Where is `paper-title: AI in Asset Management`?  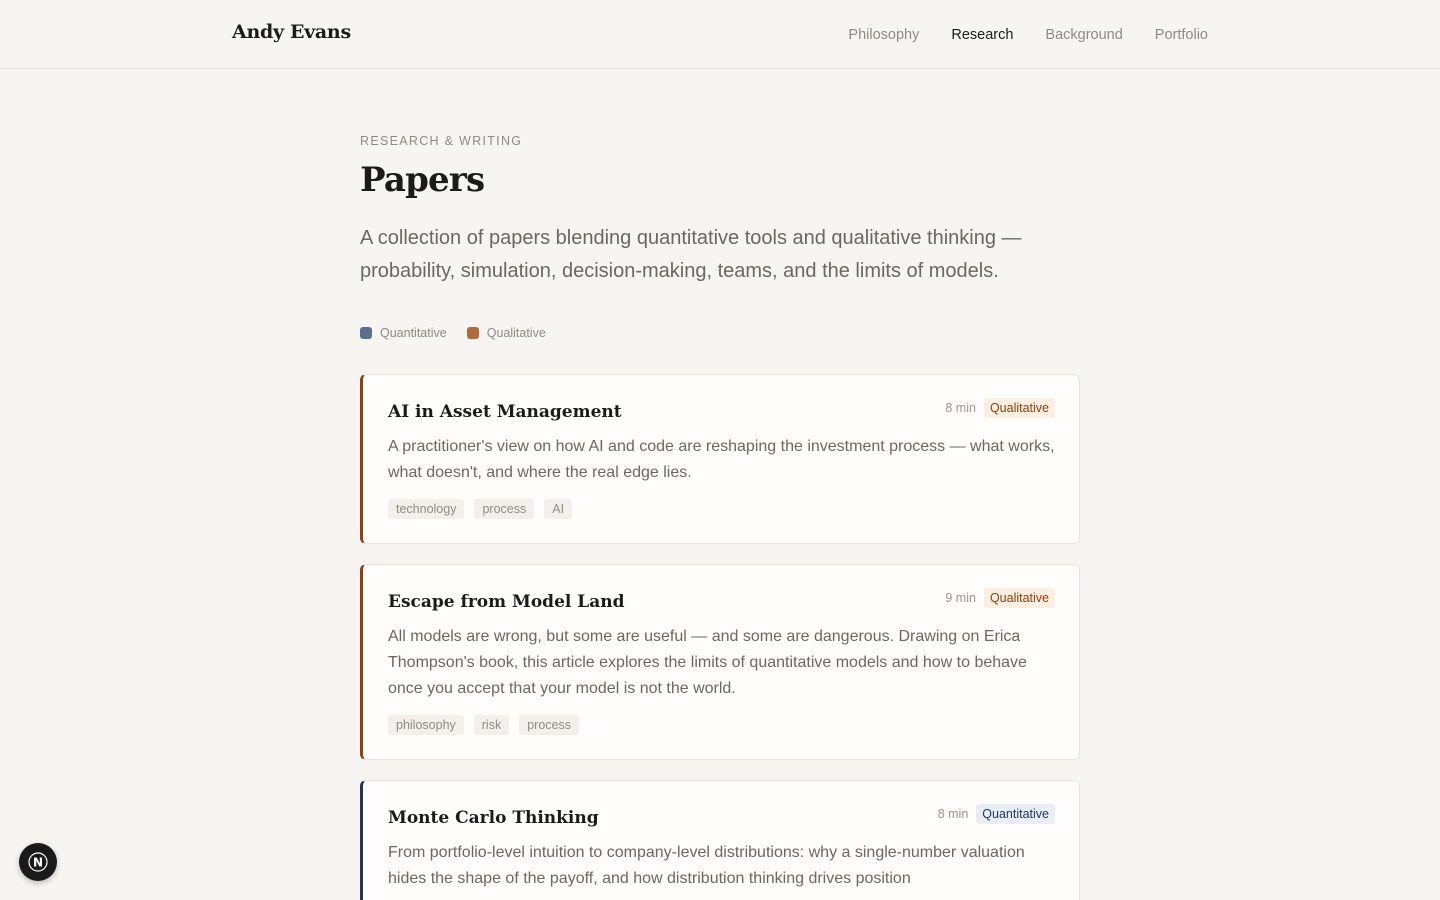 paper-title: AI in Asset Management is located at coordinates (505, 412).